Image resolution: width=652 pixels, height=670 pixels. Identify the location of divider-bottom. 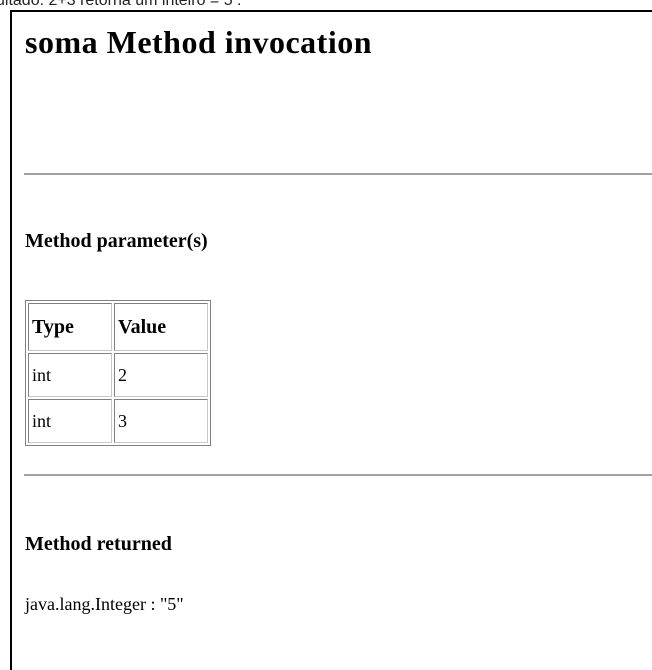
(338, 475).